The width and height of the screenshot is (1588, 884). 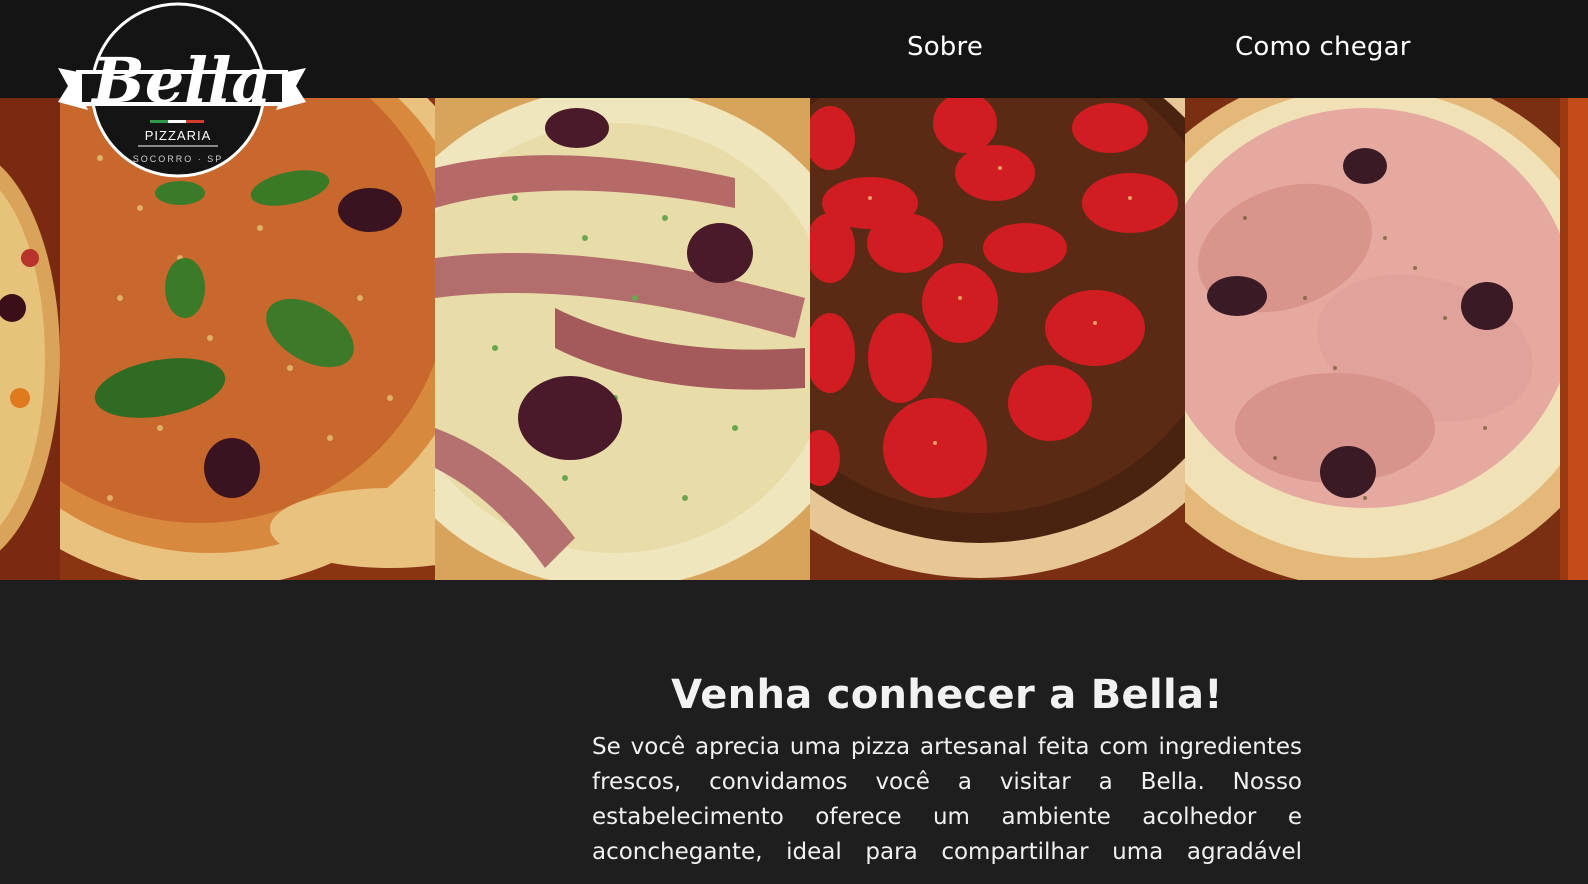 What do you see at coordinates (1323, 47) in the screenshot?
I see `nav-link-como-chegar: Como chegar` at bounding box center [1323, 47].